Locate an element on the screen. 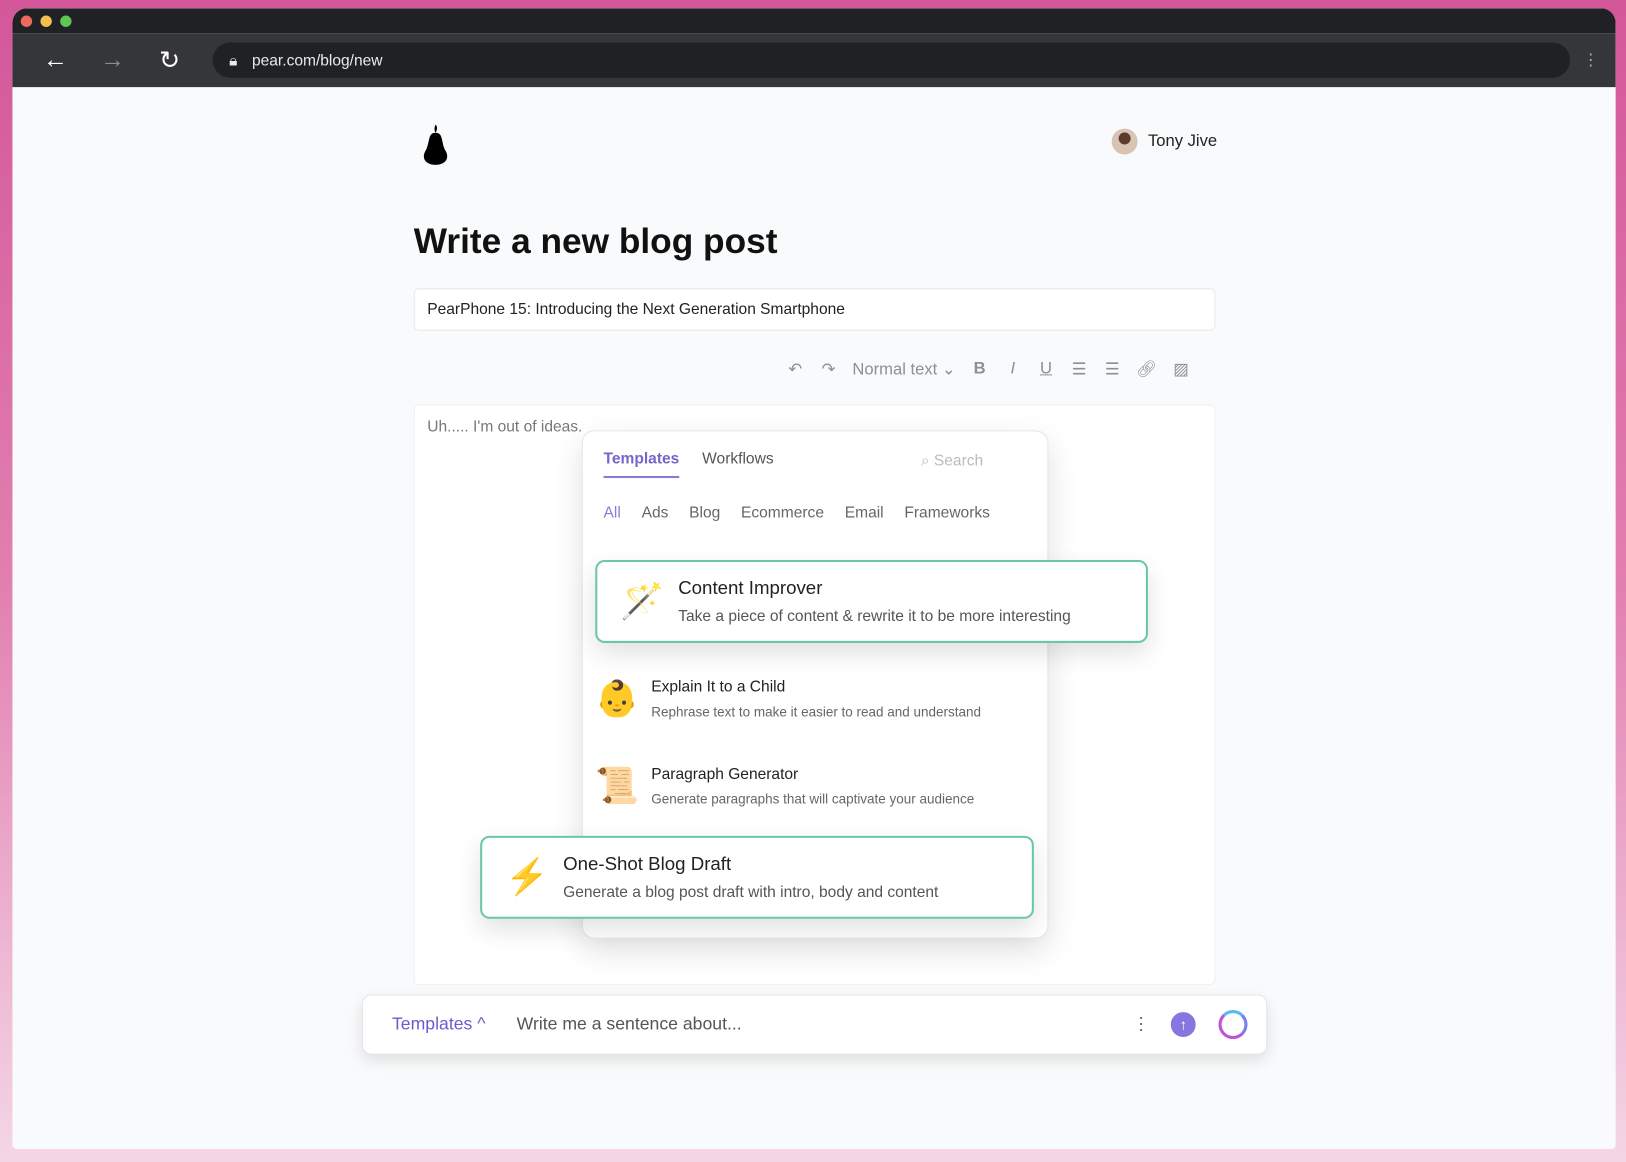  text-style-dropdown: Normal text ⌄ is located at coordinates (903, 369).